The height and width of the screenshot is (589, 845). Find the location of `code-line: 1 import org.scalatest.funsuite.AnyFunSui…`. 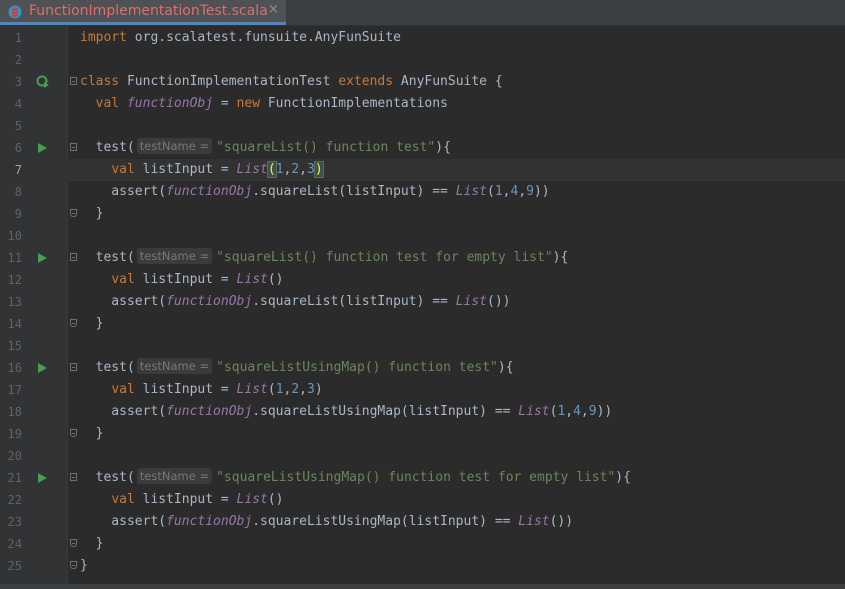

code-line: 1 import org.scalatest.funsuite.AnyFunSui… is located at coordinates (422, 38).